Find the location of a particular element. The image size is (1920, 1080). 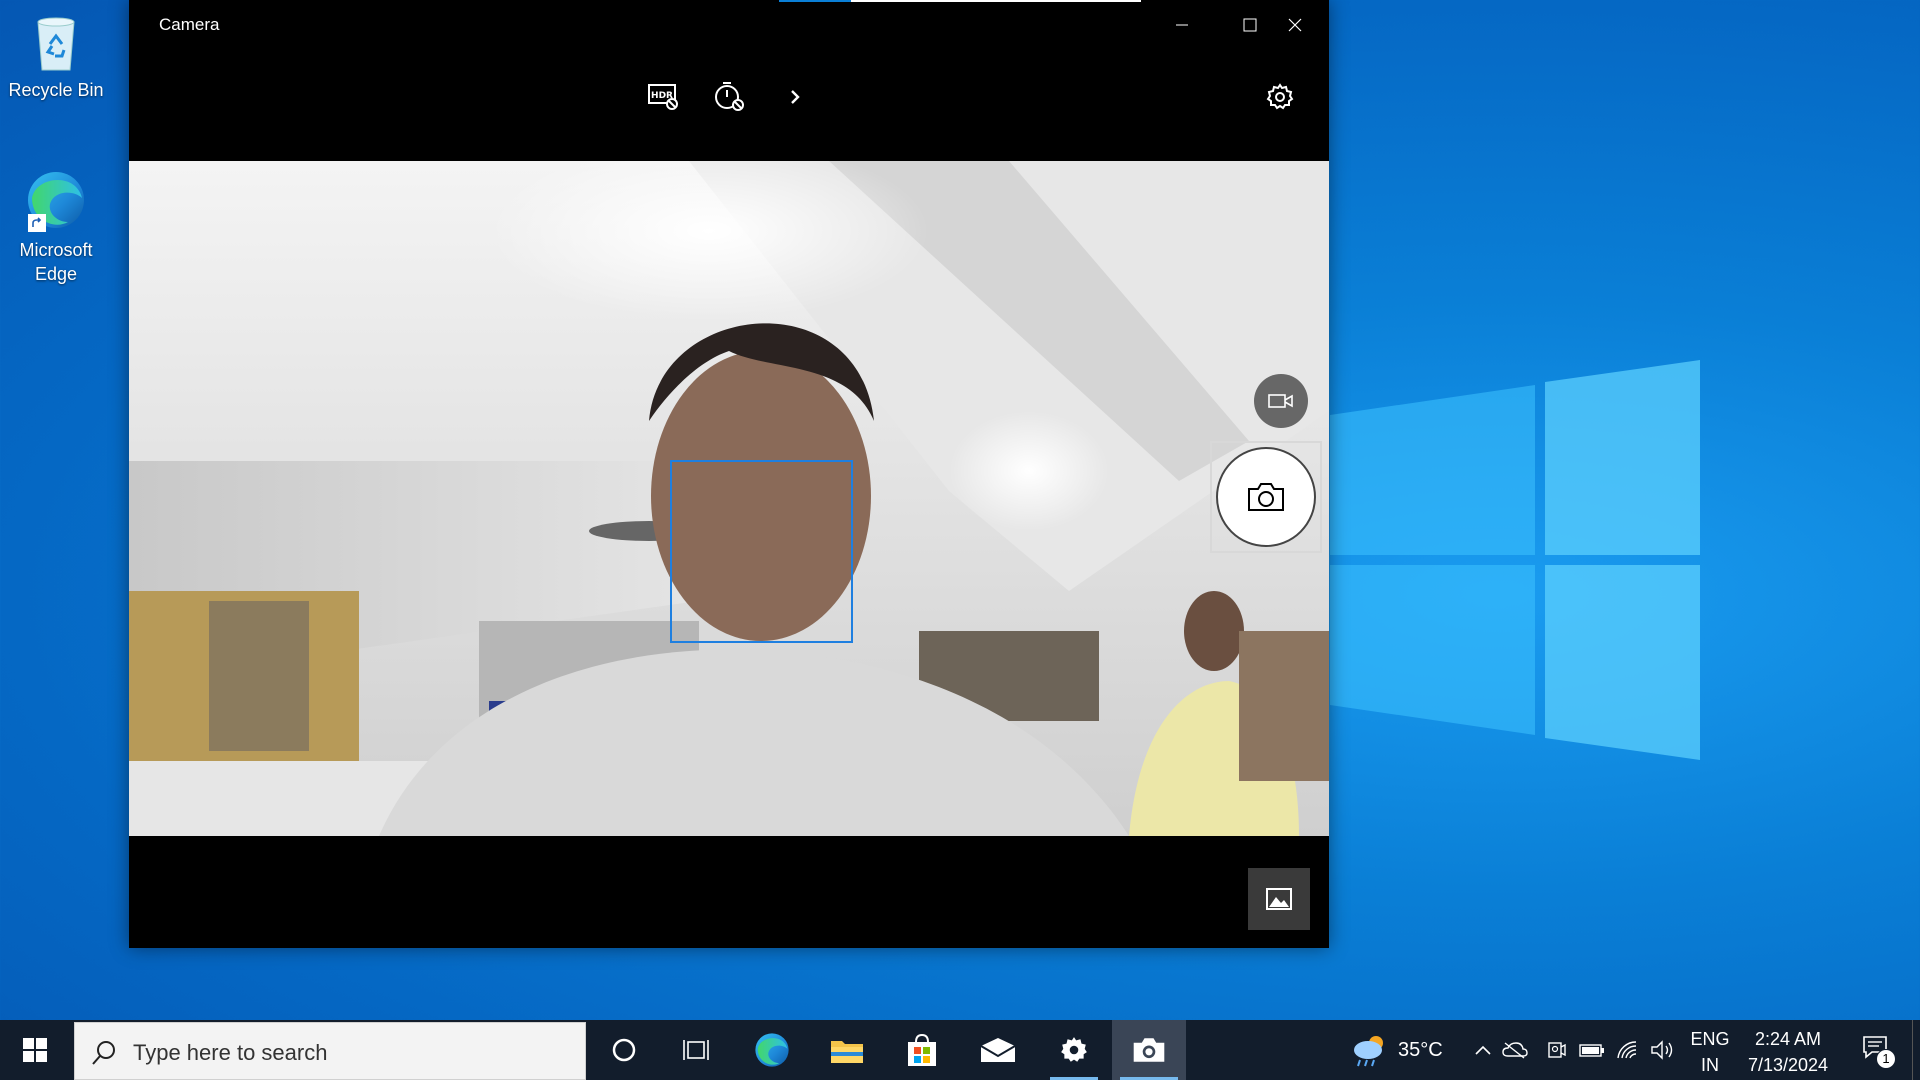

maximize-icon is located at coordinates (1250, 25).